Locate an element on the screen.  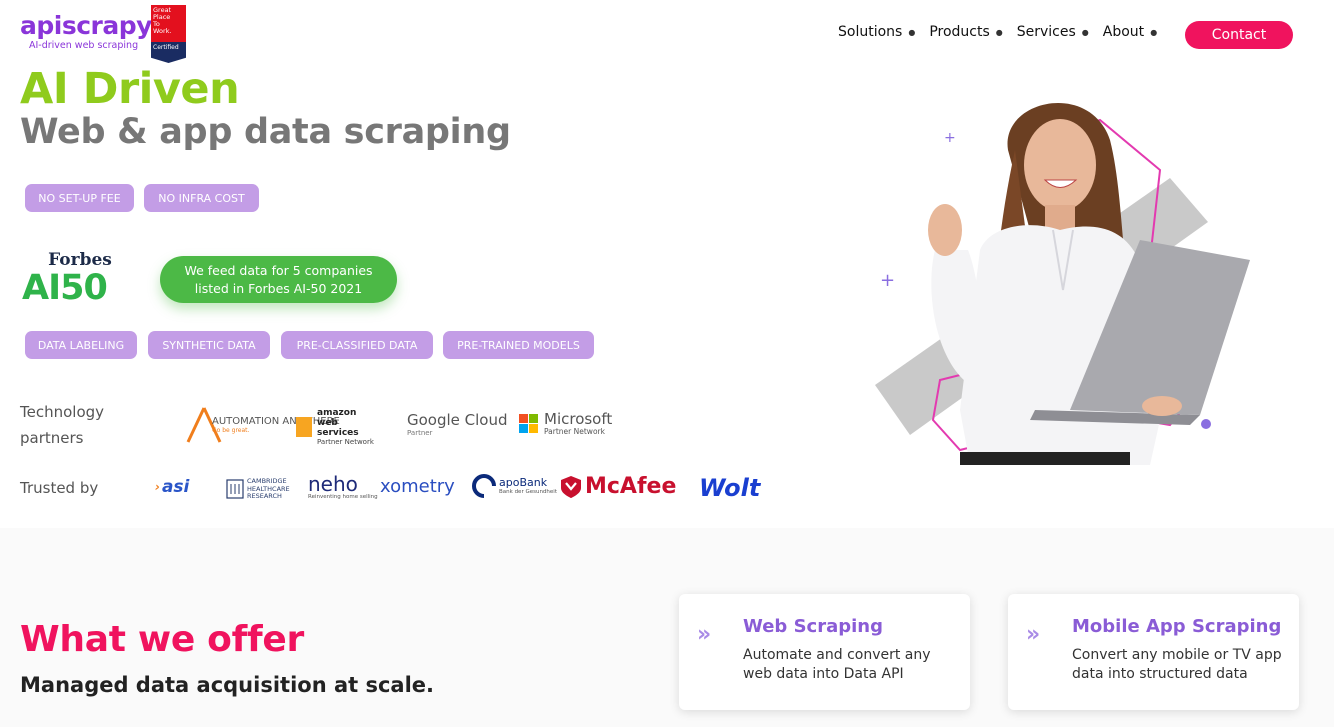
partner-microsoft: Microsoft Partner Network is located at coordinates (565, 423).